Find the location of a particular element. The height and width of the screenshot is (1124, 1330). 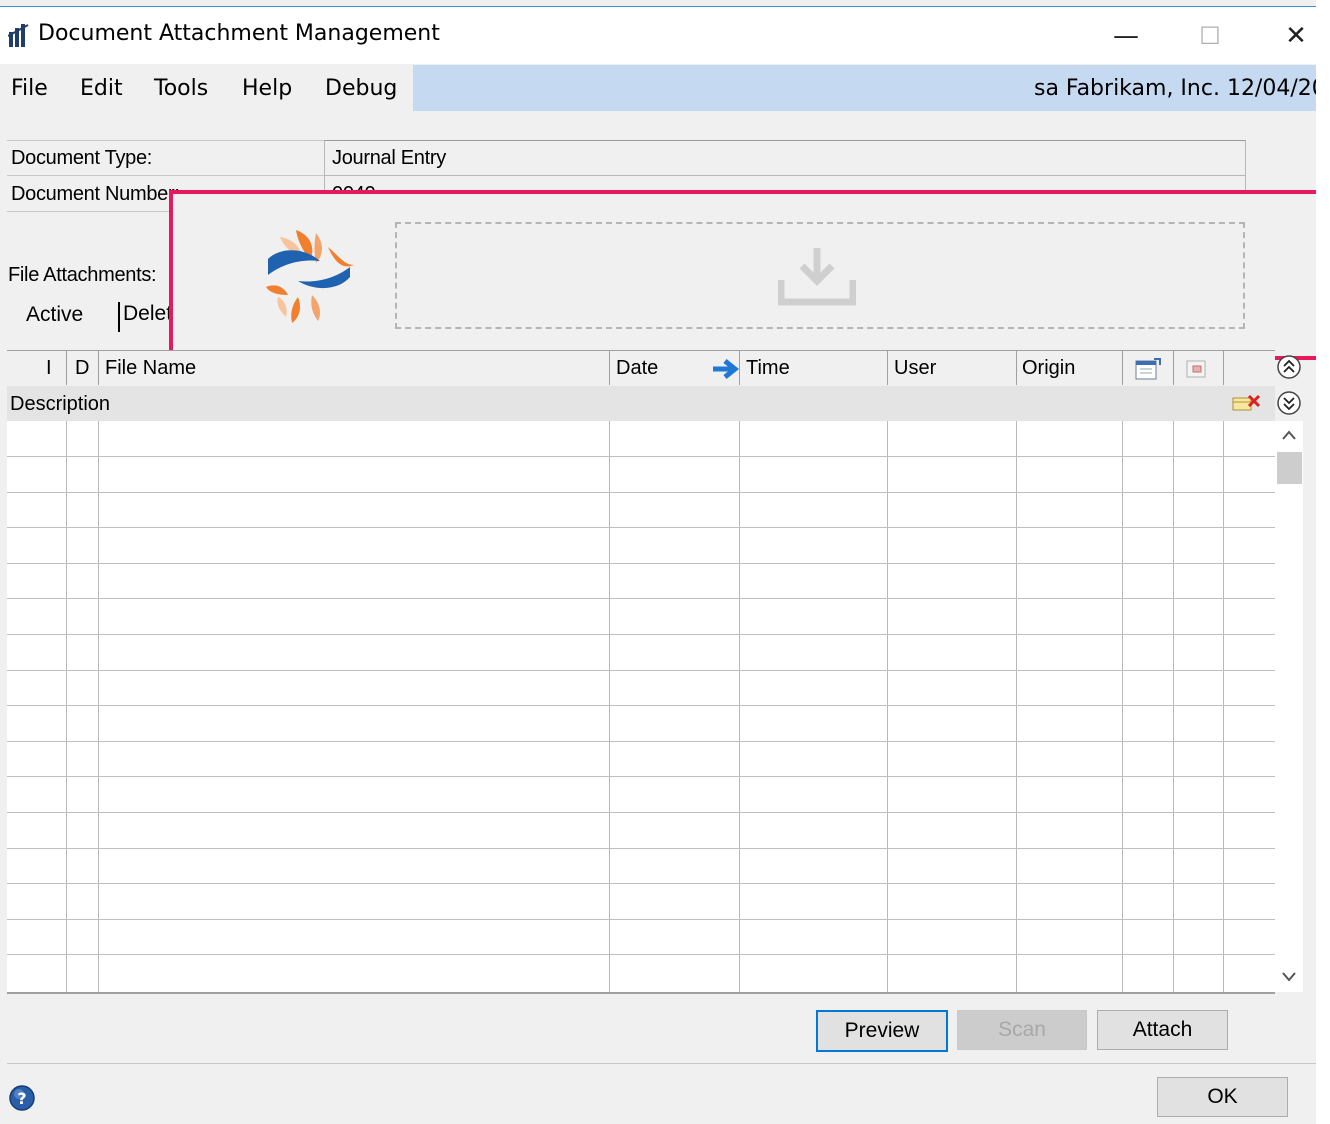

maximize-button: ☐ is located at coordinates (1210, 36).